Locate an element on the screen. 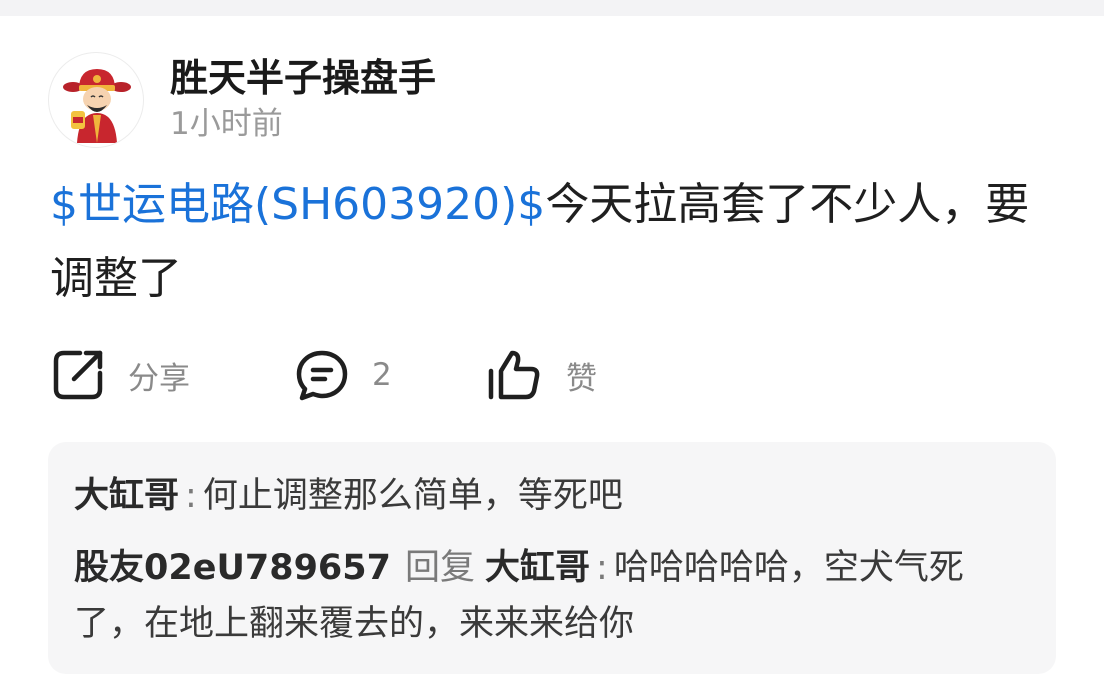  fortune-god-avatar-icon is located at coordinates (97, 106).